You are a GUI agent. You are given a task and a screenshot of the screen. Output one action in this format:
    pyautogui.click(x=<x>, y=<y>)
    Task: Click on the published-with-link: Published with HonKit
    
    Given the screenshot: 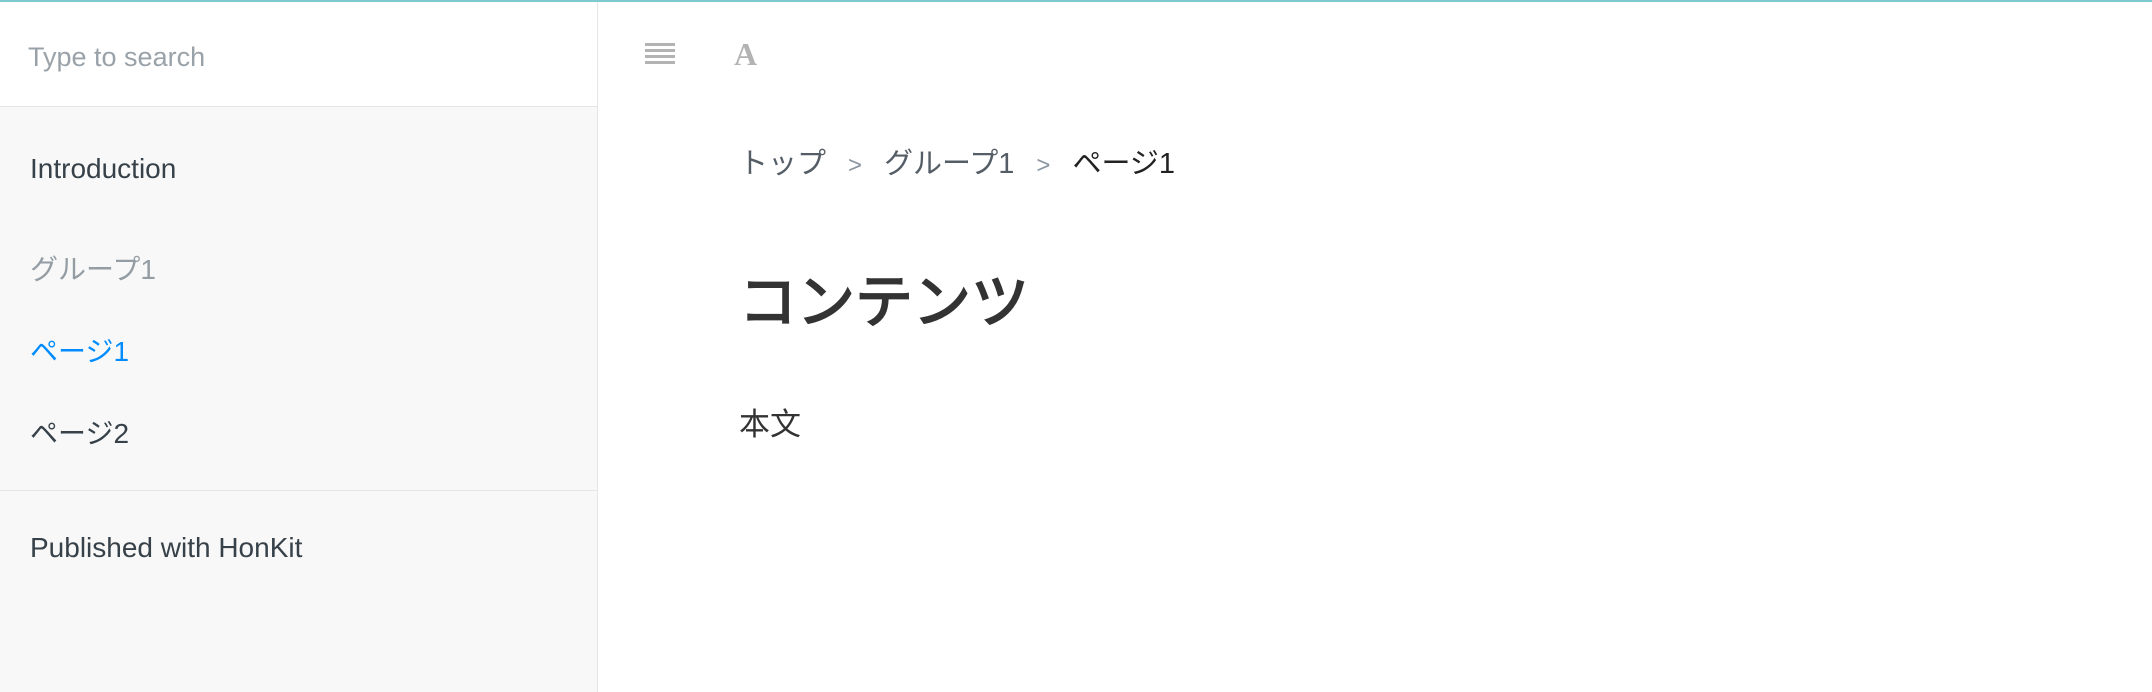 What is the action you would take?
    pyautogui.click(x=166, y=548)
    